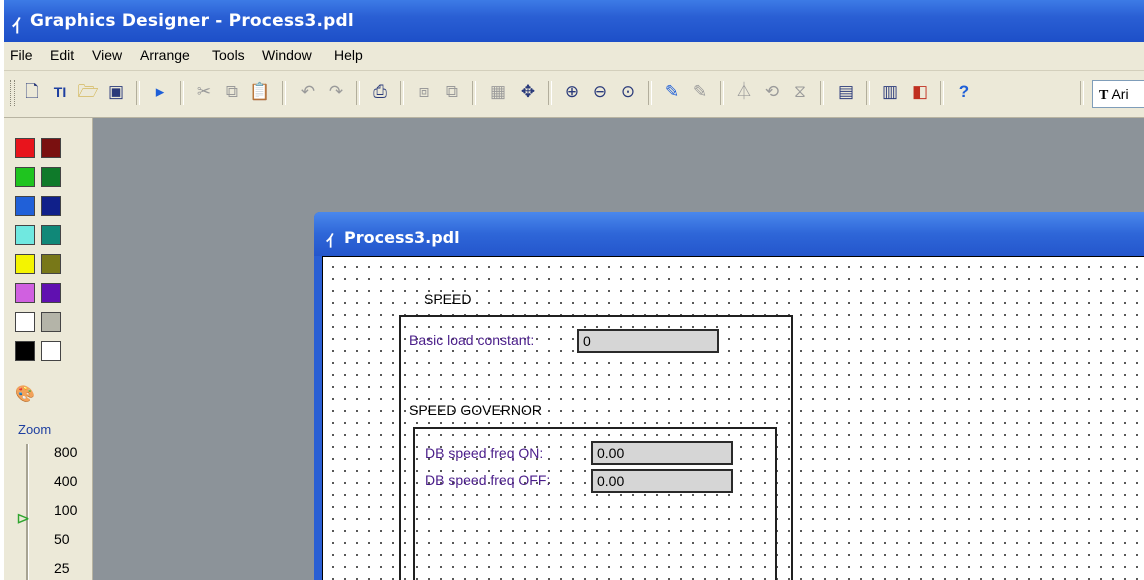  Describe the element at coordinates (890, 92) in the screenshot. I see `library-icon: ▥` at that location.